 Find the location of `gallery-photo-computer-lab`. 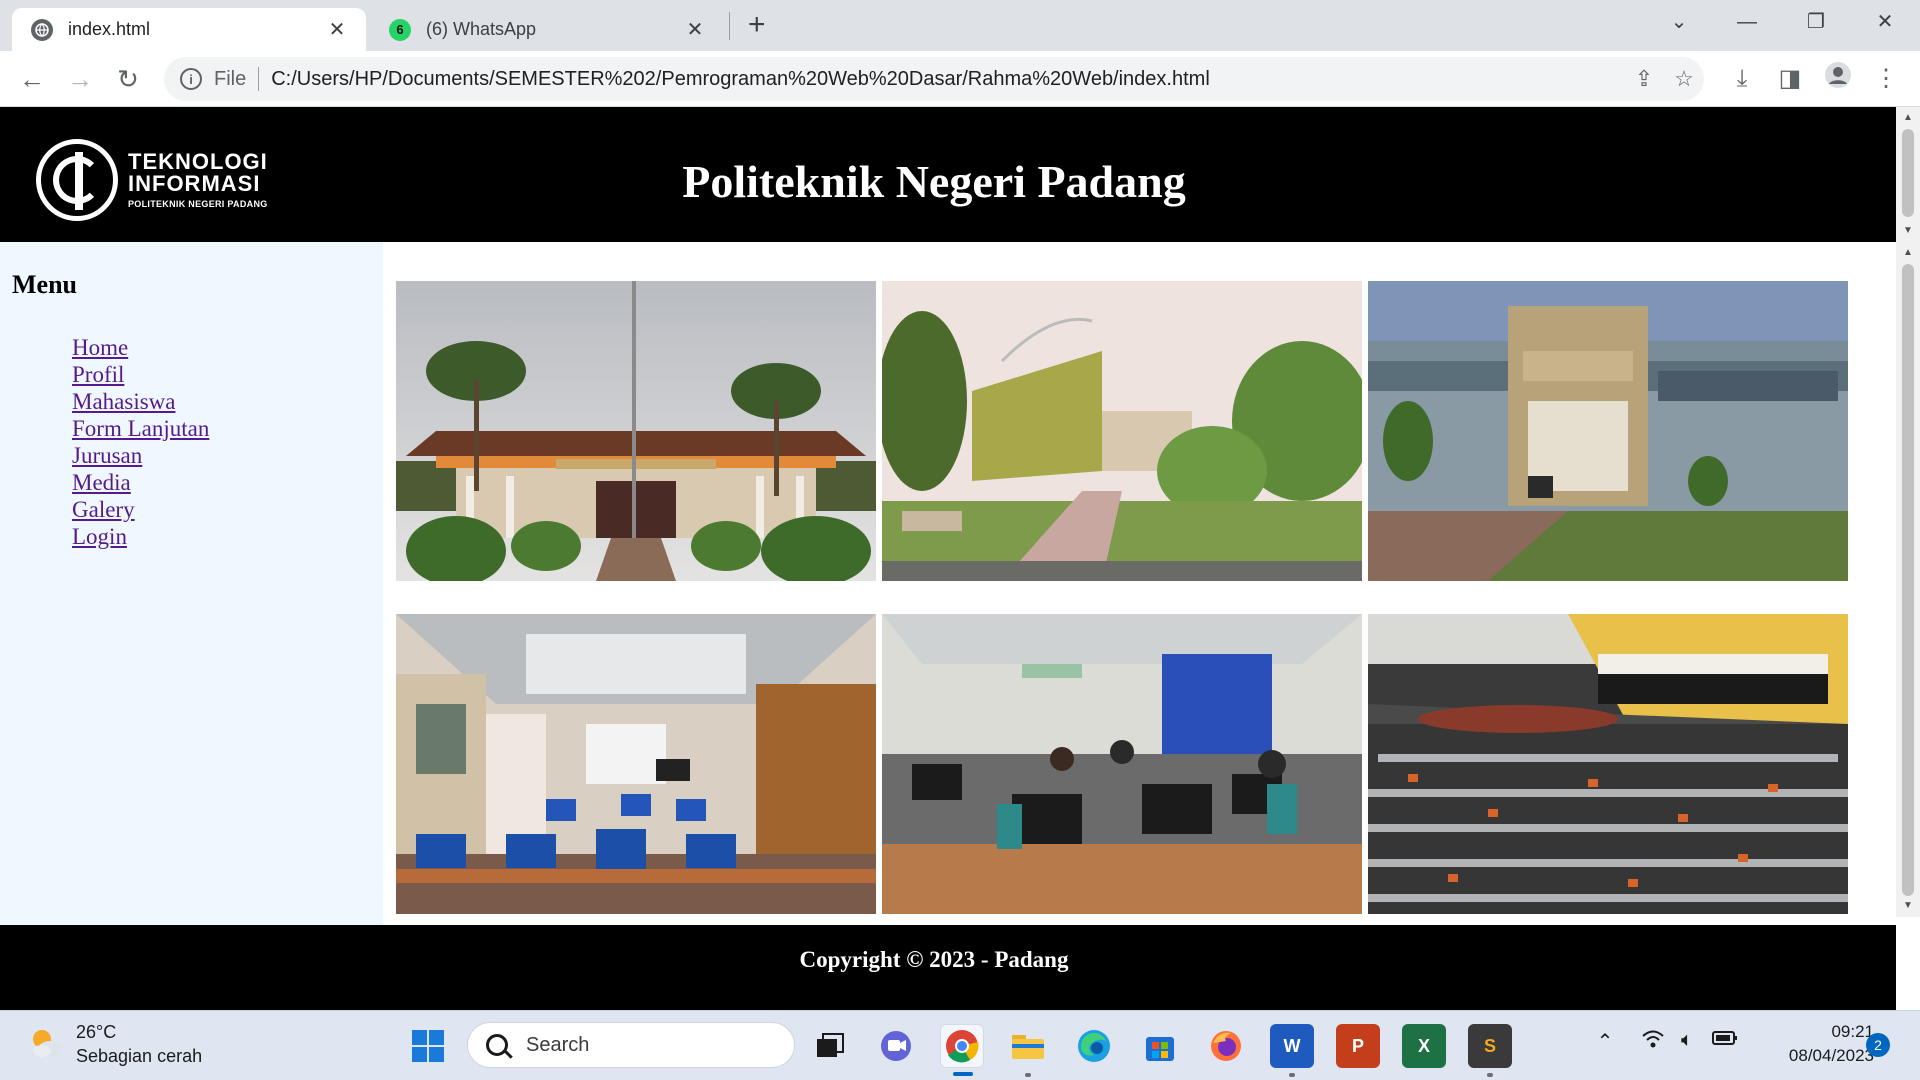

gallery-photo-computer-lab is located at coordinates (636, 764).